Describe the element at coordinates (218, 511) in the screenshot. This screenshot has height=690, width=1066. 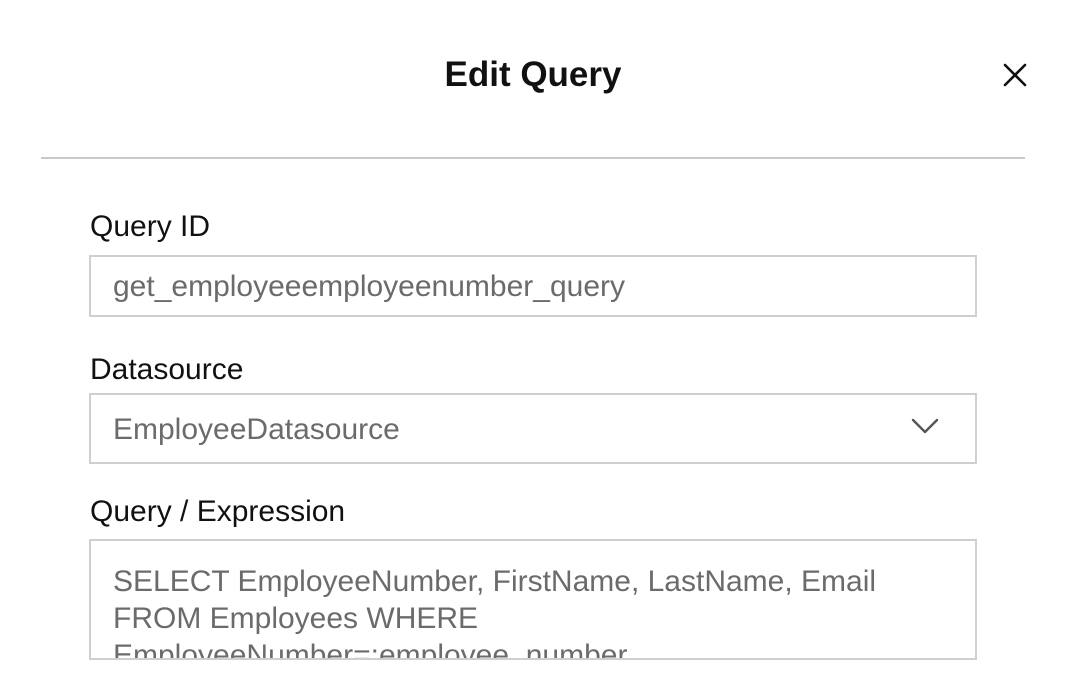
I see `expression-label: Query / Expression` at that location.